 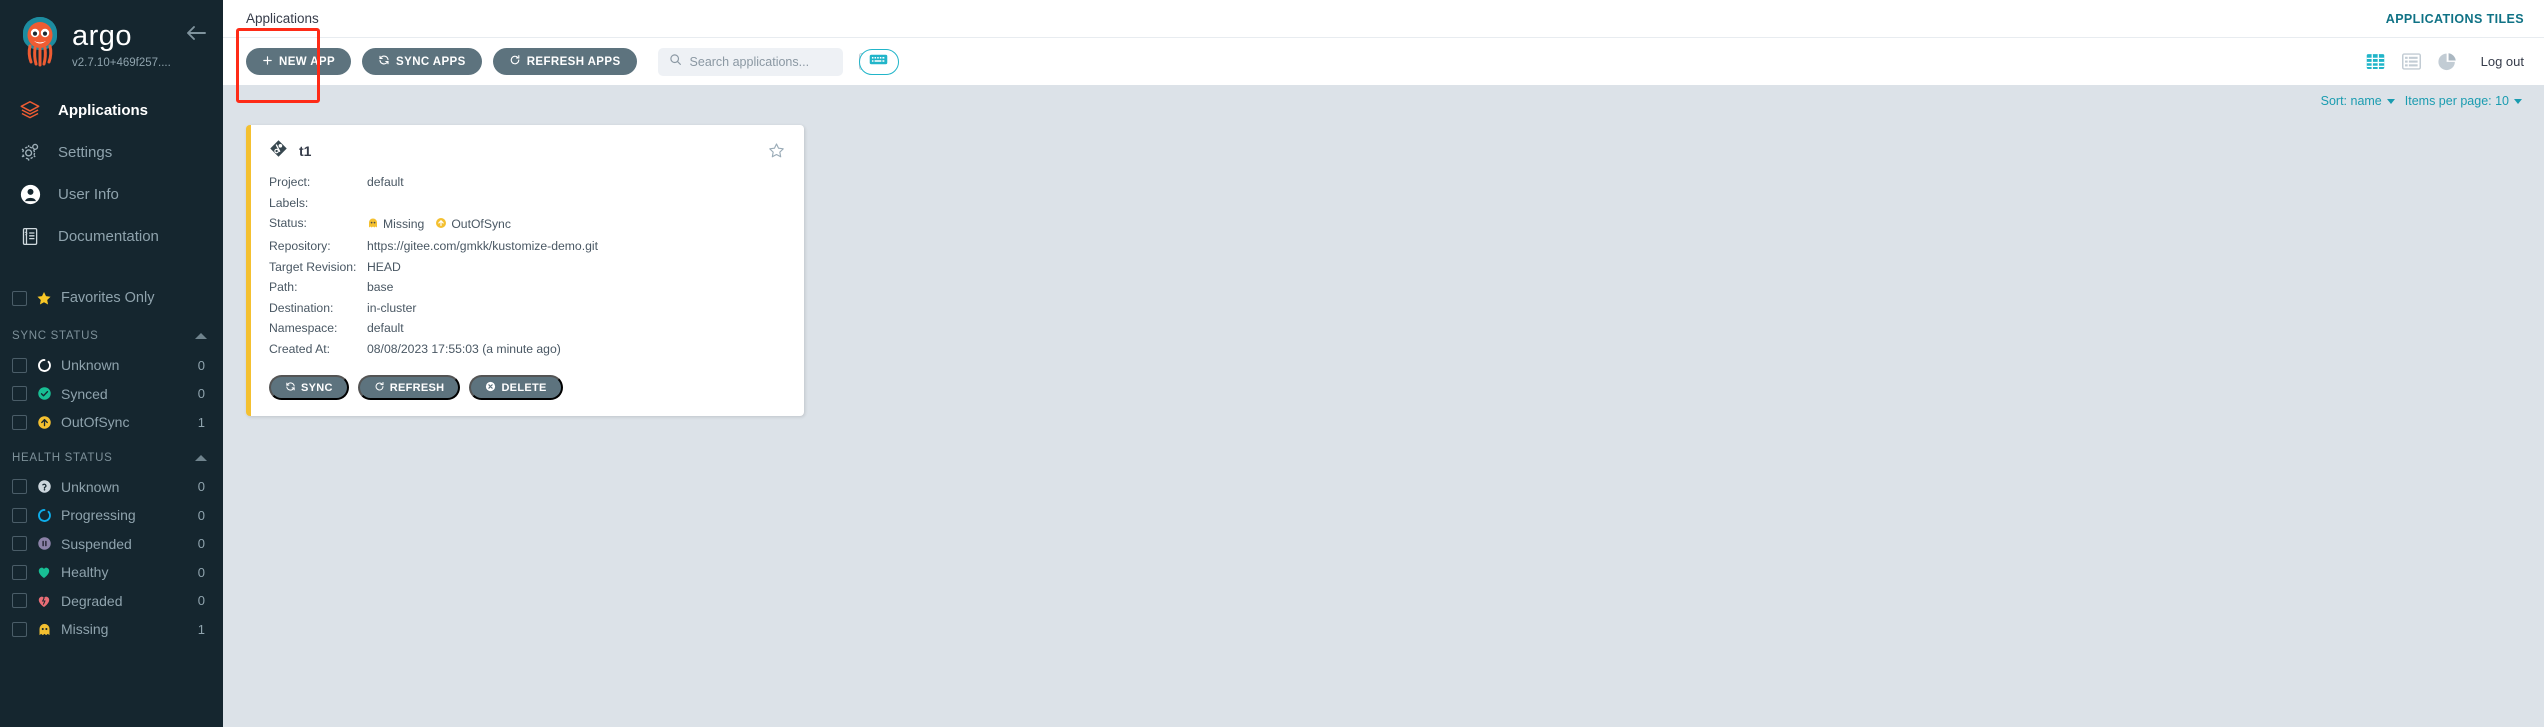 I want to click on card-field-target-revision: Target Revision: HEAD, so click(x=527, y=266).